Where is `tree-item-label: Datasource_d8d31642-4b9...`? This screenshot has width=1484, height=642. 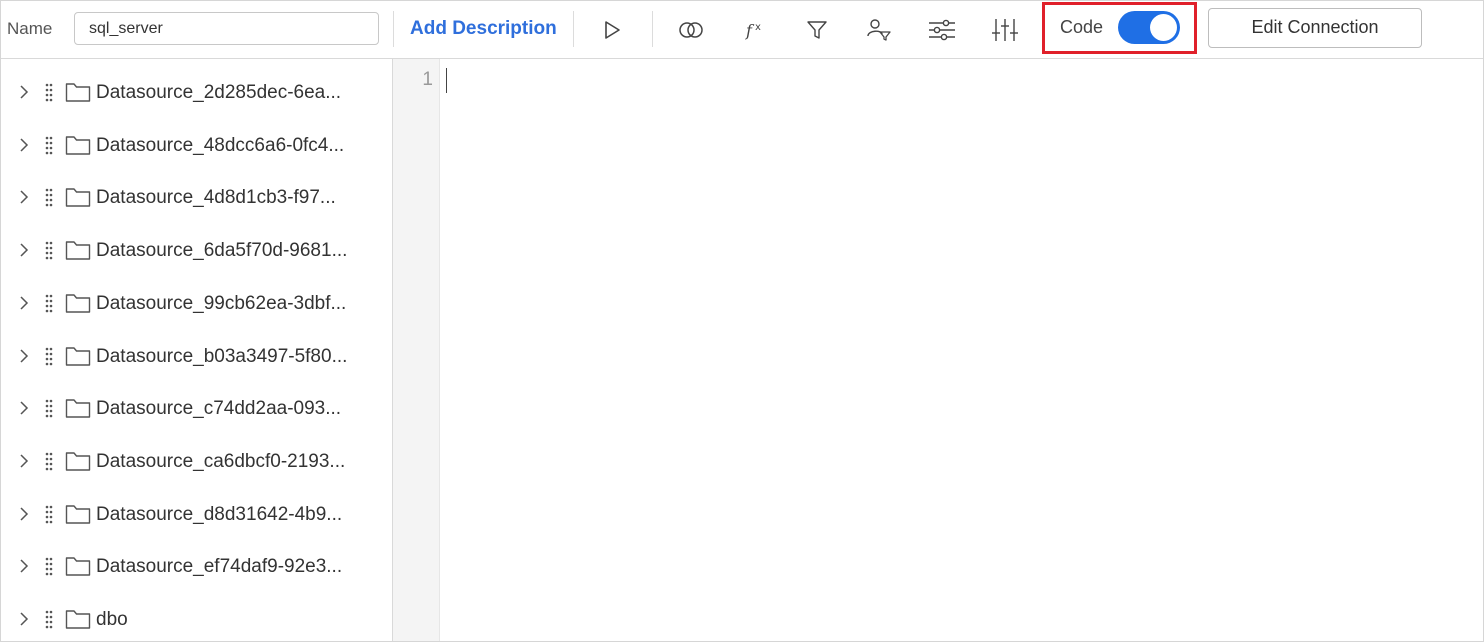 tree-item-label: Datasource_d8d31642-4b9... is located at coordinates (219, 514).